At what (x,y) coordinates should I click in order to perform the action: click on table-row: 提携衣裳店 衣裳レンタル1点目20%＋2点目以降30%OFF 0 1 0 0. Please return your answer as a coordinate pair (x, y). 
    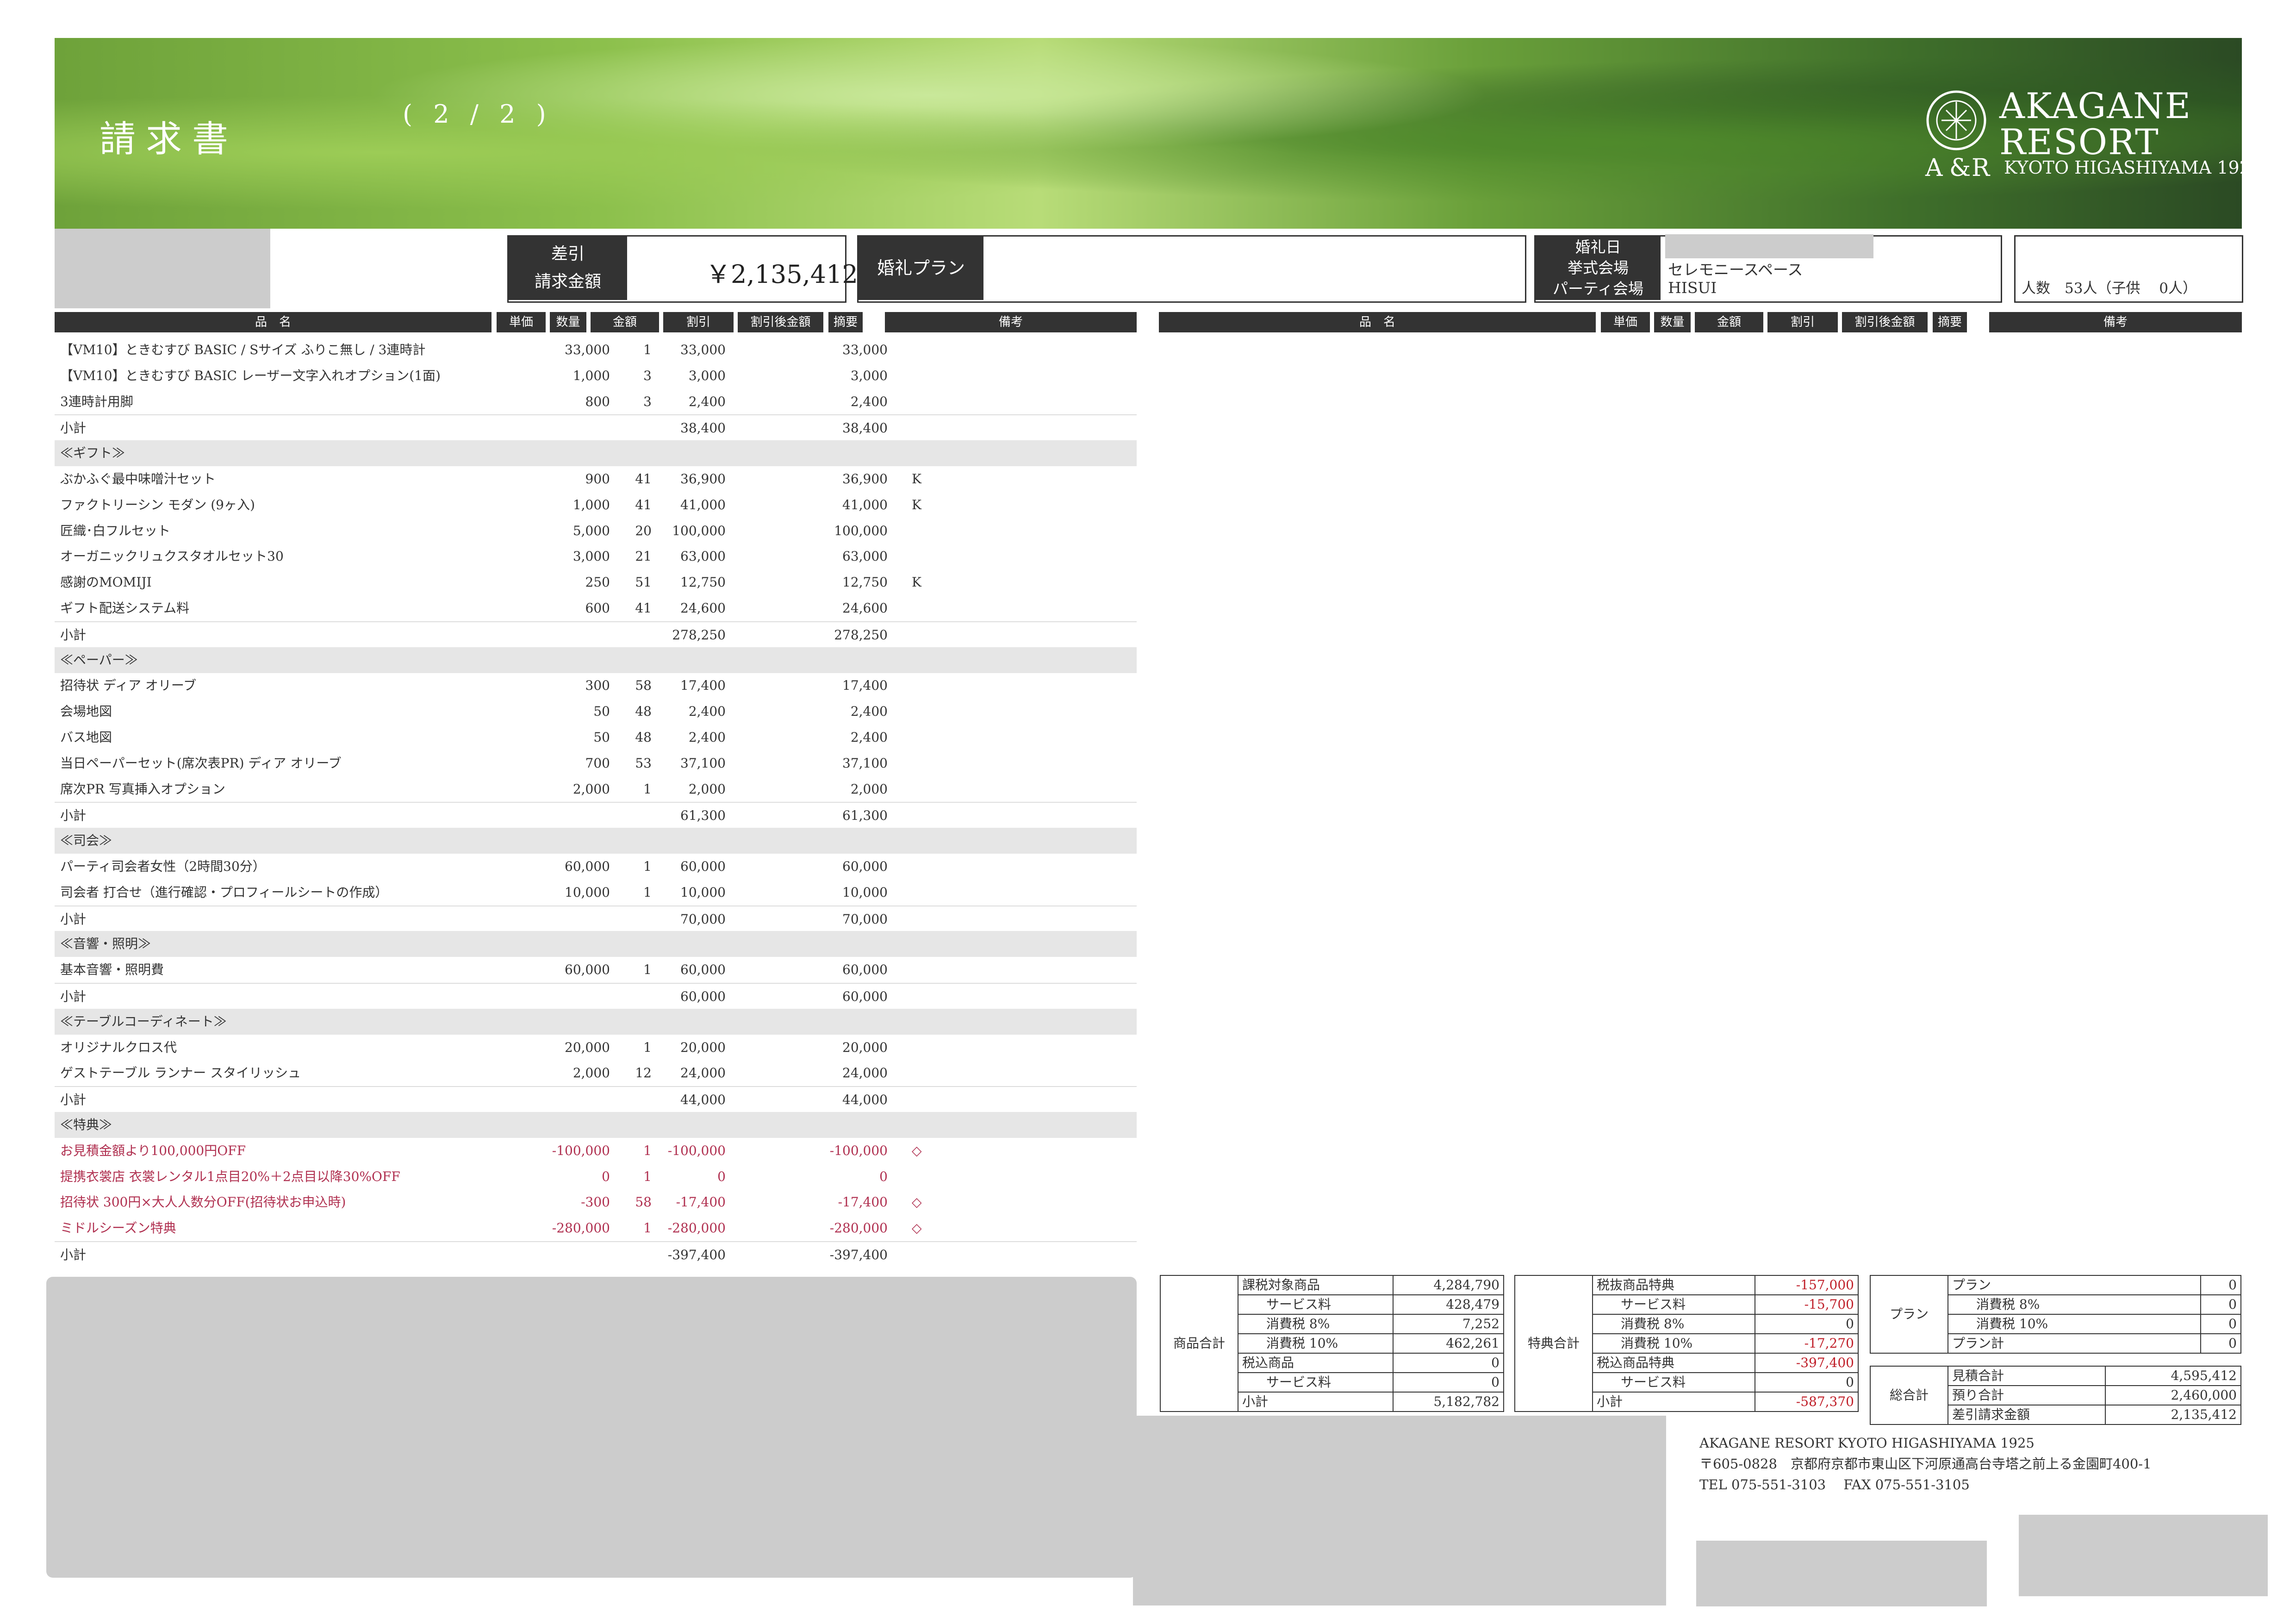
    Looking at the image, I should click on (596, 1177).